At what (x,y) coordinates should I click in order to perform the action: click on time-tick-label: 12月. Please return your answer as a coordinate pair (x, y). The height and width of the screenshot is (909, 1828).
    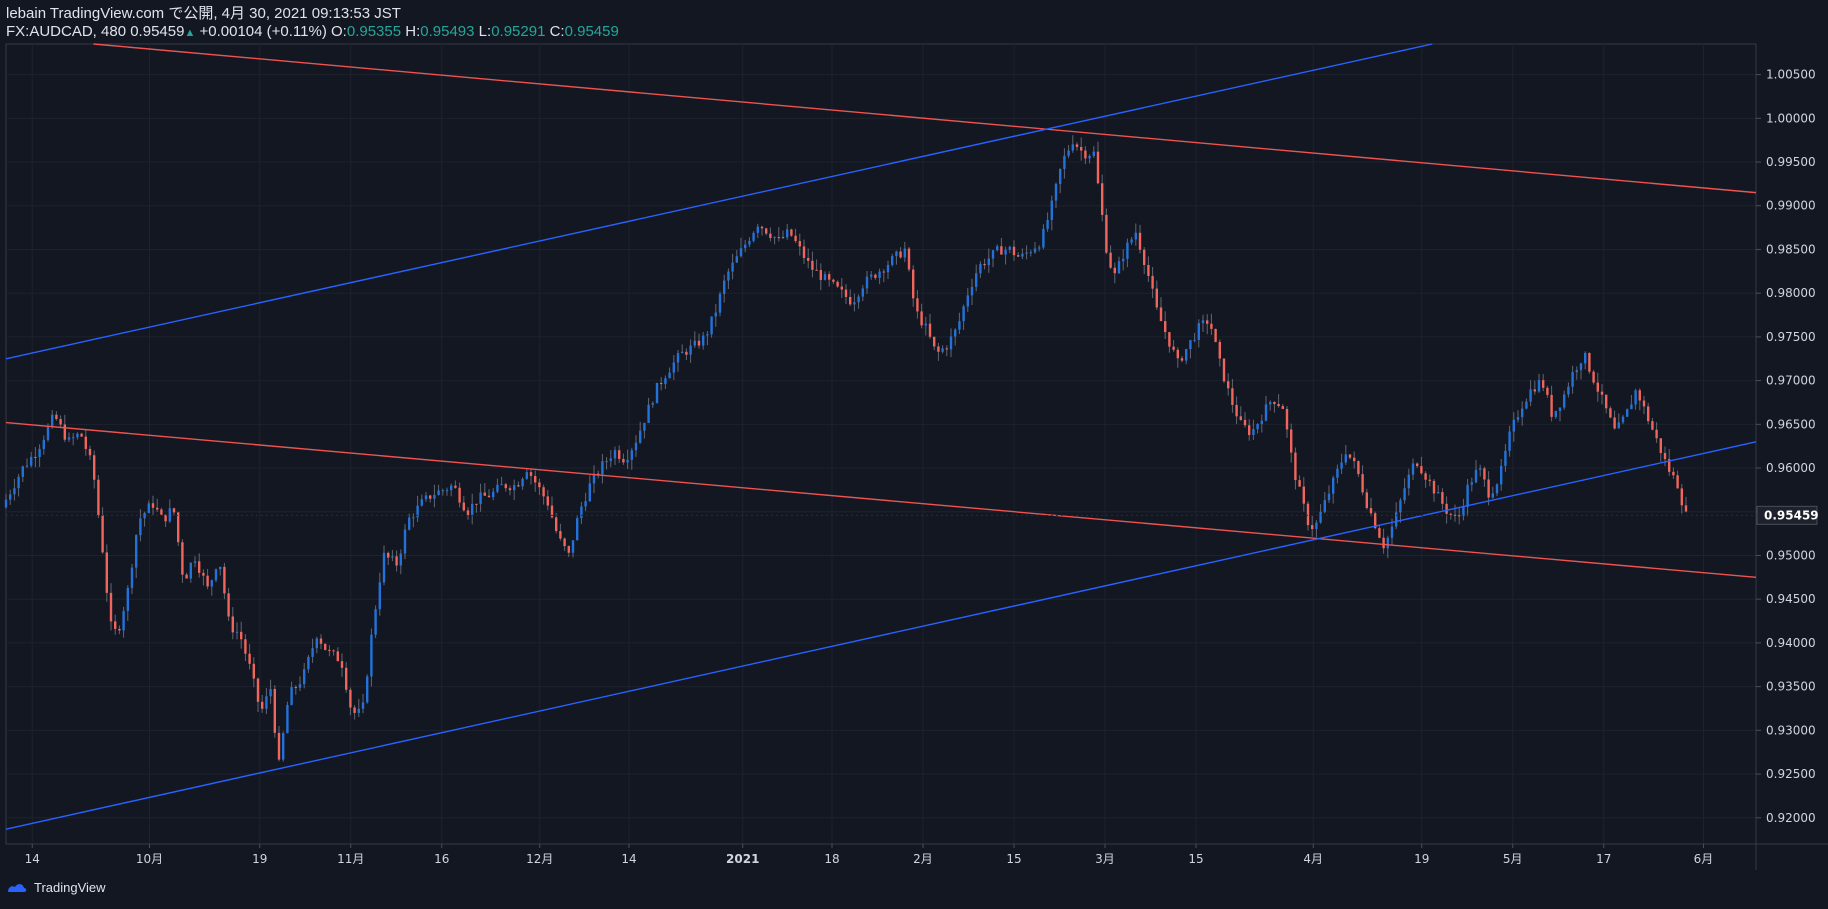
    Looking at the image, I should click on (539, 859).